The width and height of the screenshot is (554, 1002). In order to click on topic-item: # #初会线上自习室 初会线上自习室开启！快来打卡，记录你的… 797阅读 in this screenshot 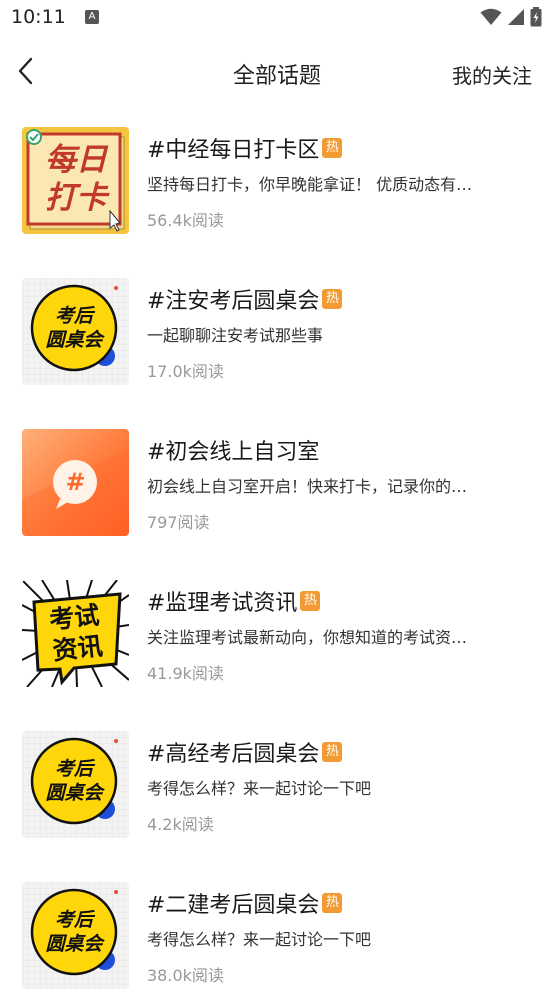, I will do `click(277, 484)`.